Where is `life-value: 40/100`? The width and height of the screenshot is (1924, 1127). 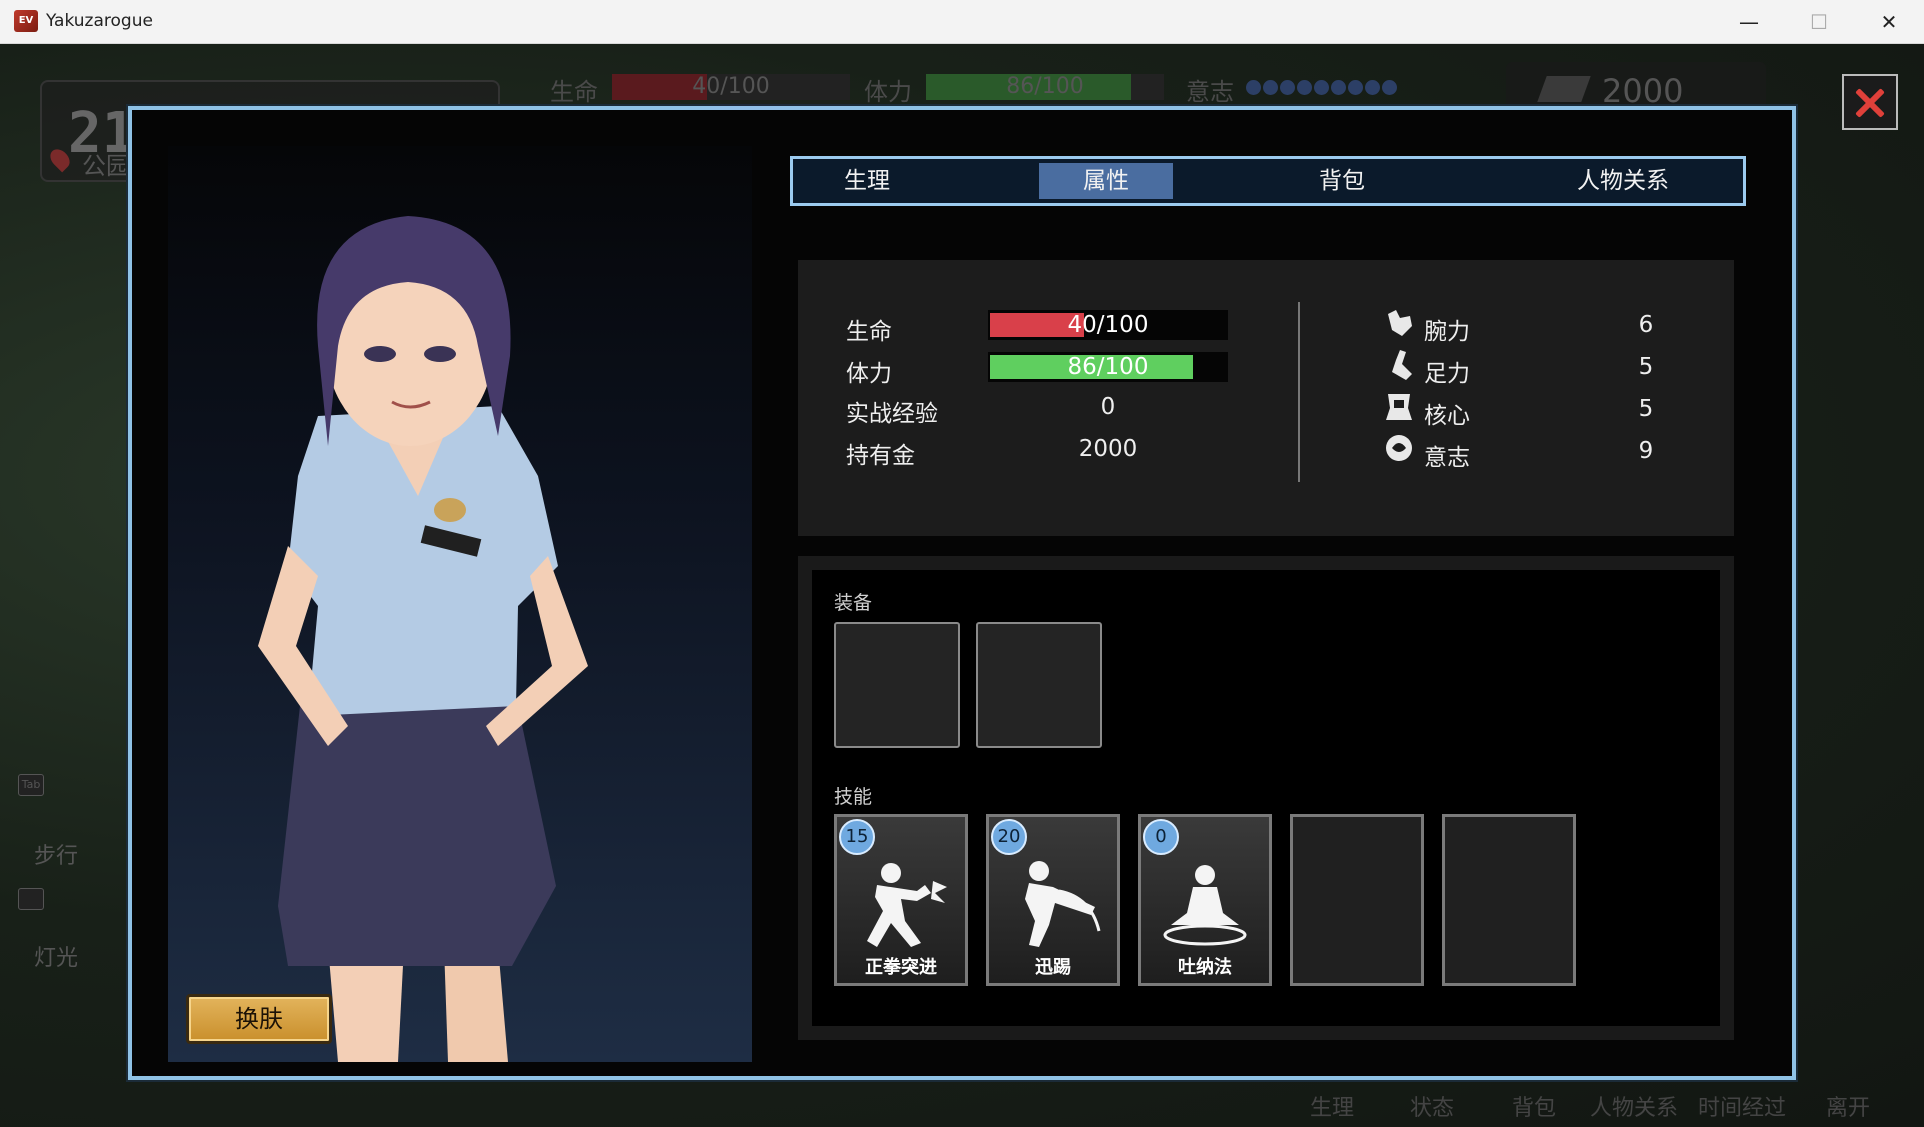
life-value: 40/100 is located at coordinates (1108, 325).